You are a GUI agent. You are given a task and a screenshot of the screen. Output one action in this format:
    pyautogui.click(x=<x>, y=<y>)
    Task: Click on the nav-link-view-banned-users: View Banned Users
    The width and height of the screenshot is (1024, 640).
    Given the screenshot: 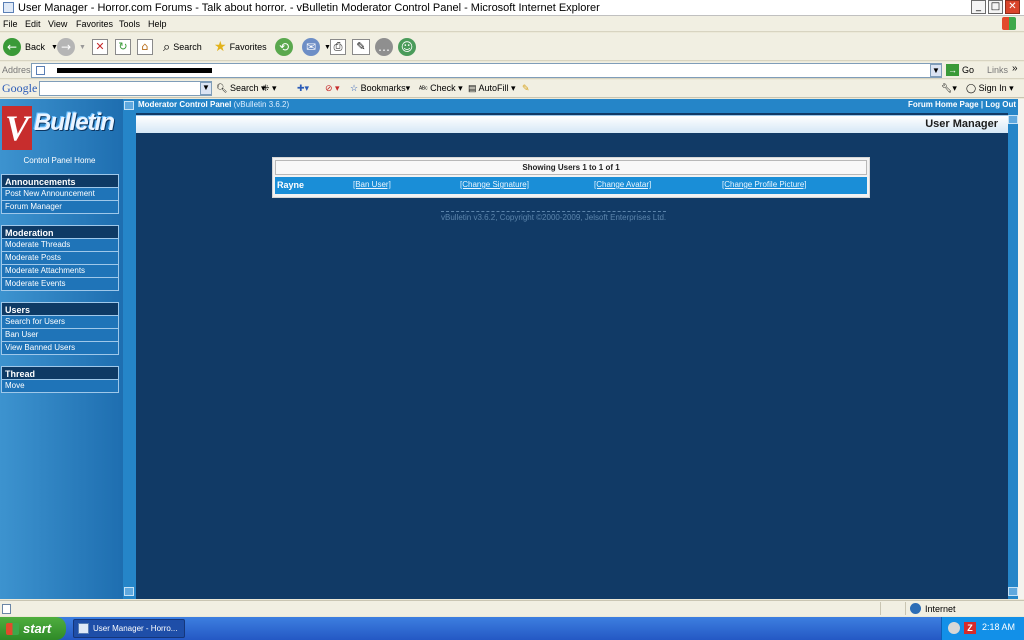 What is the action you would take?
    pyautogui.click(x=60, y=348)
    